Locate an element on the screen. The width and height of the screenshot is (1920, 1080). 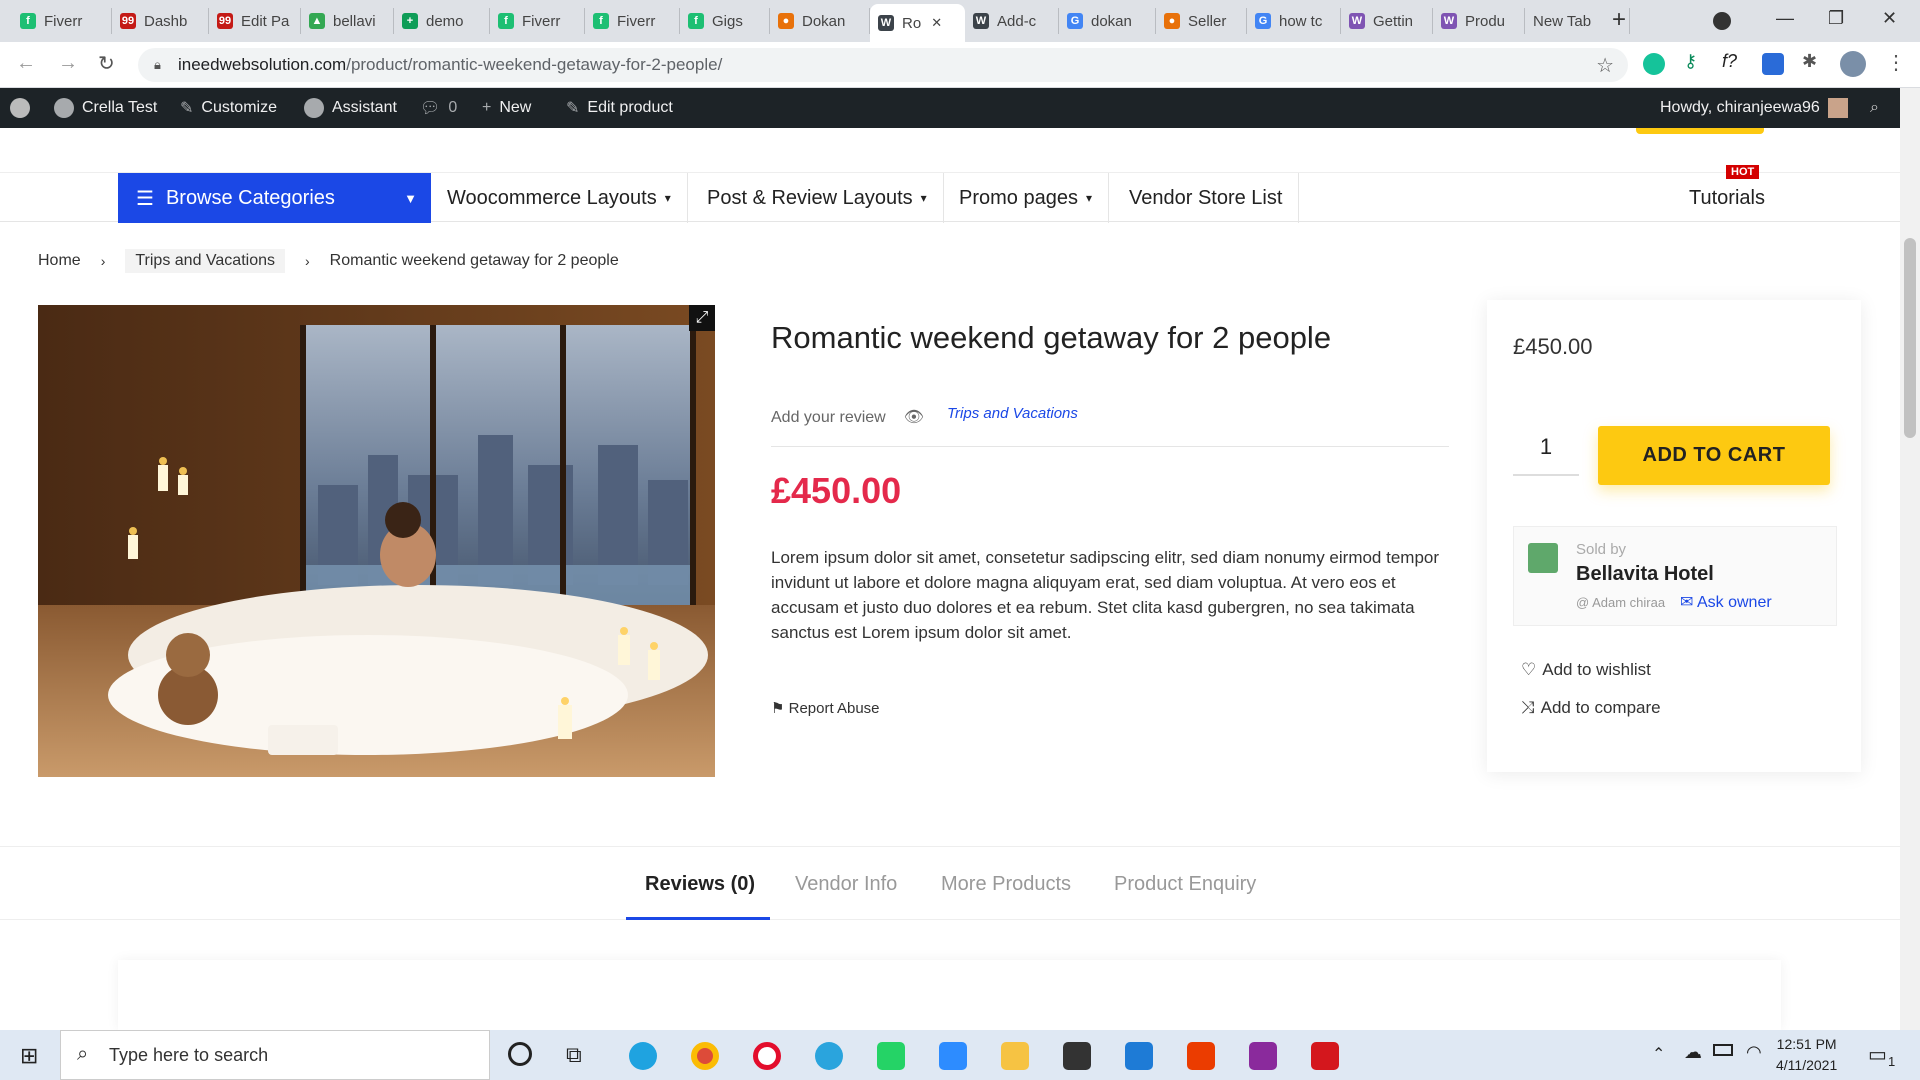
report-abuse-link: ⚑ Report Abuse is located at coordinates (825, 708).